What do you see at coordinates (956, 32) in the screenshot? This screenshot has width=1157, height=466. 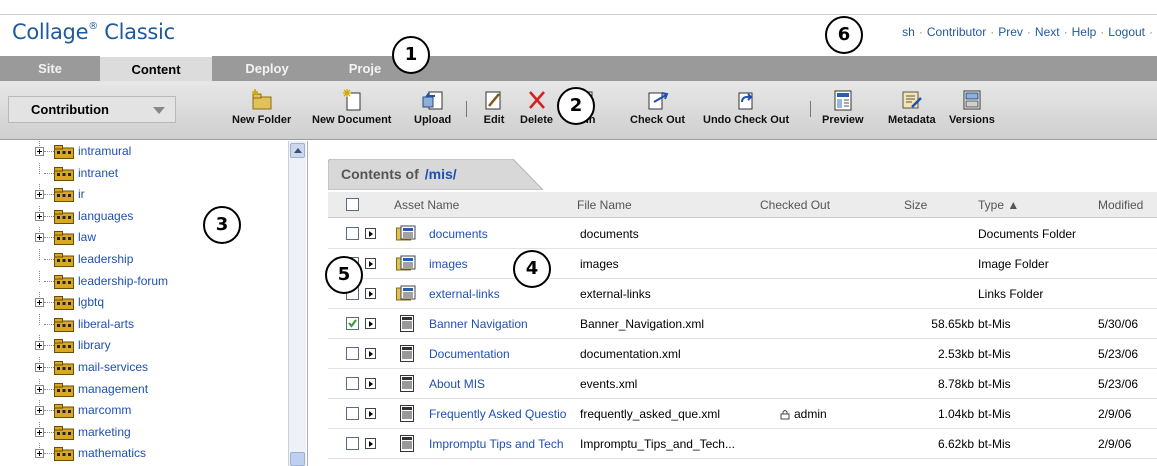 I see `link-contributor: Contributor` at bounding box center [956, 32].